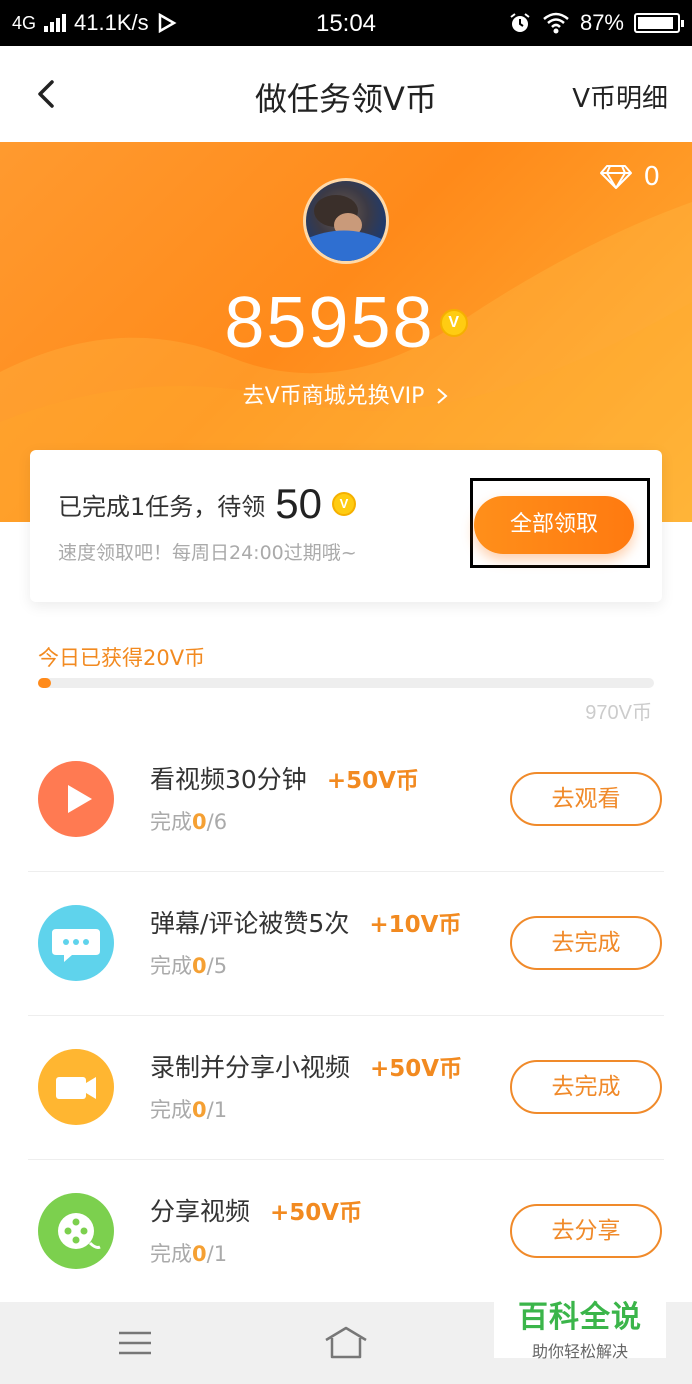  I want to click on menu-icon, so click(135, 1343).